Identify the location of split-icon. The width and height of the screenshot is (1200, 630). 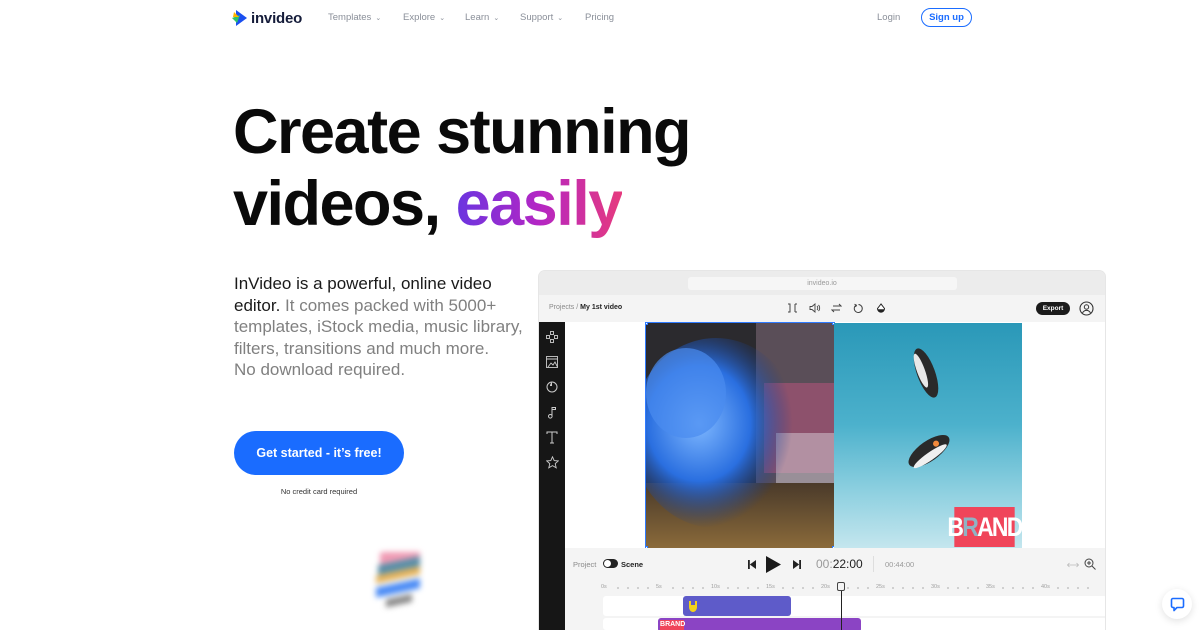
(792, 308).